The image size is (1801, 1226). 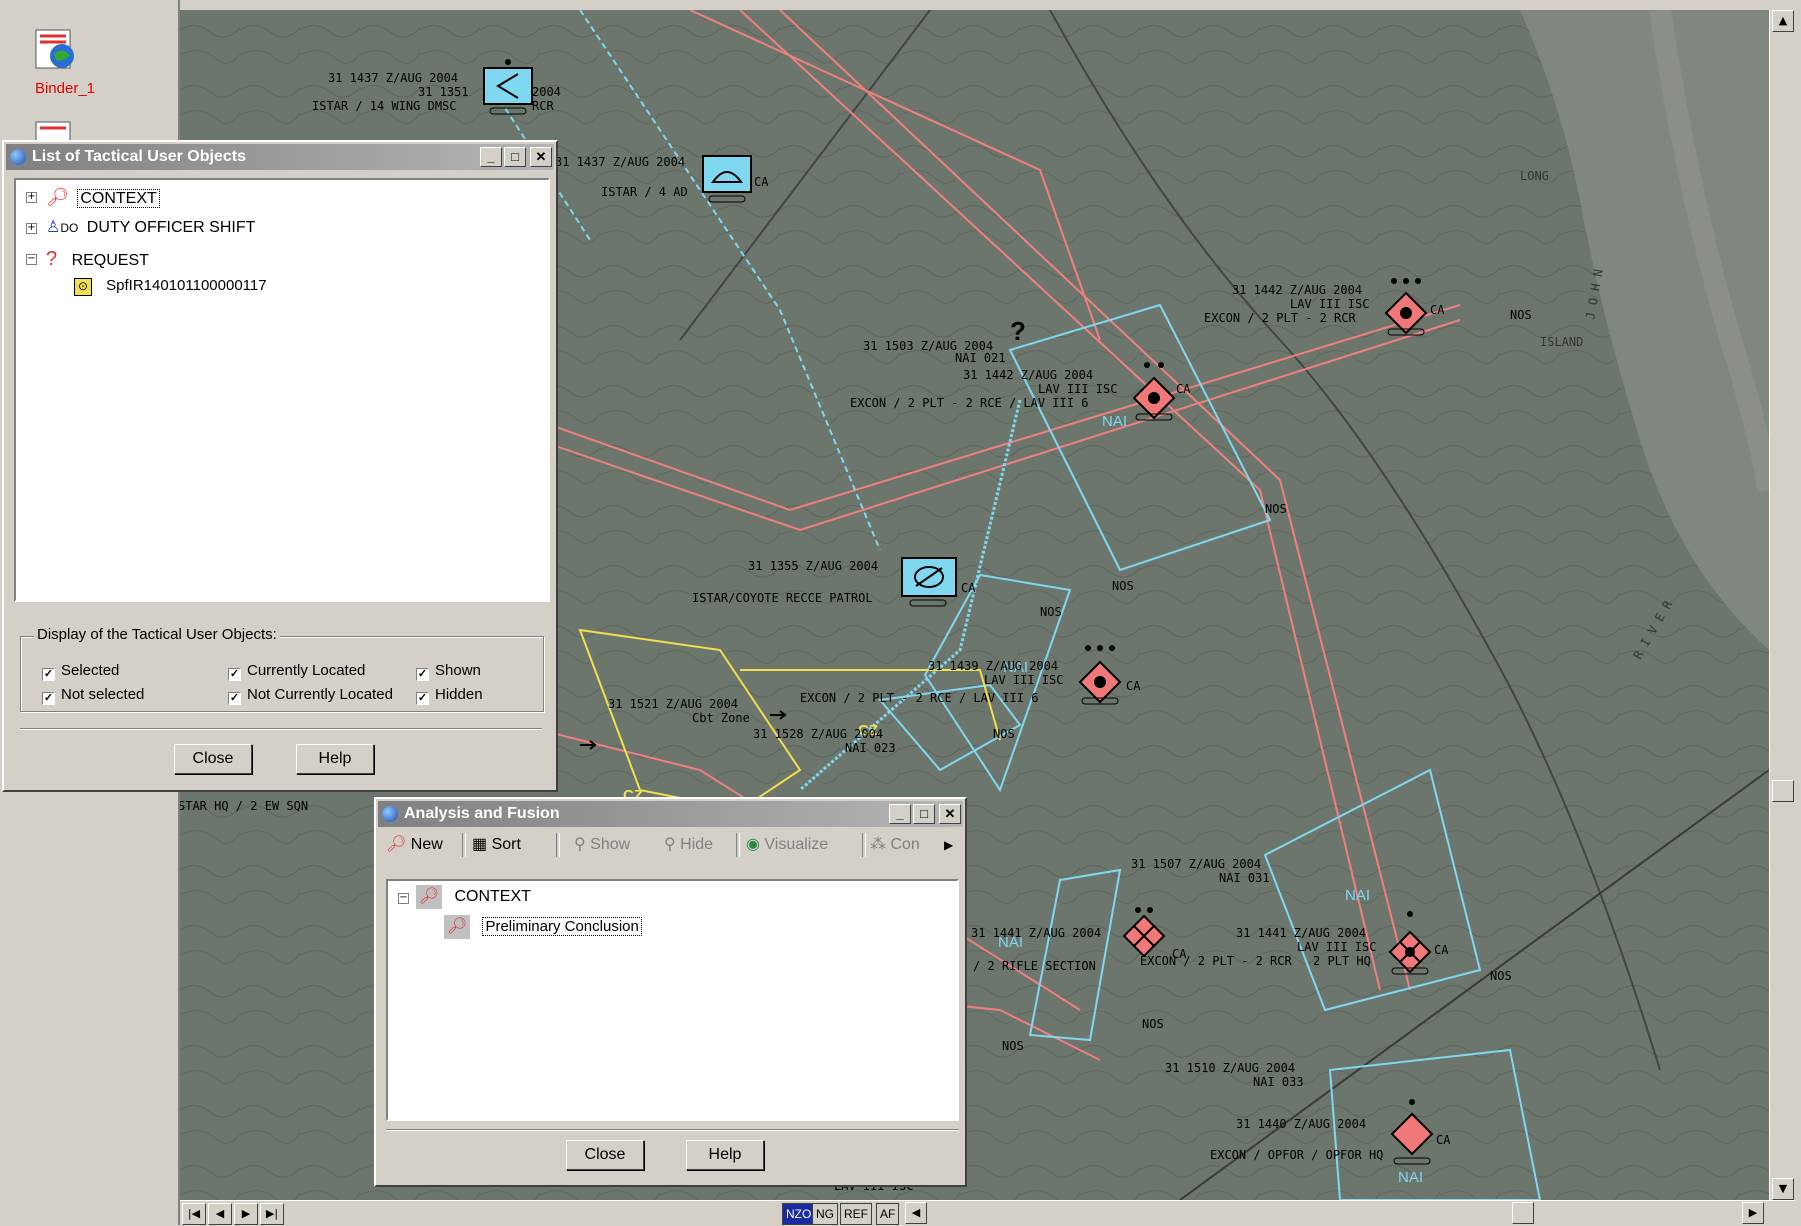 What do you see at coordinates (414, 845) in the screenshot?
I see `new-button: 🔎︎ New` at bounding box center [414, 845].